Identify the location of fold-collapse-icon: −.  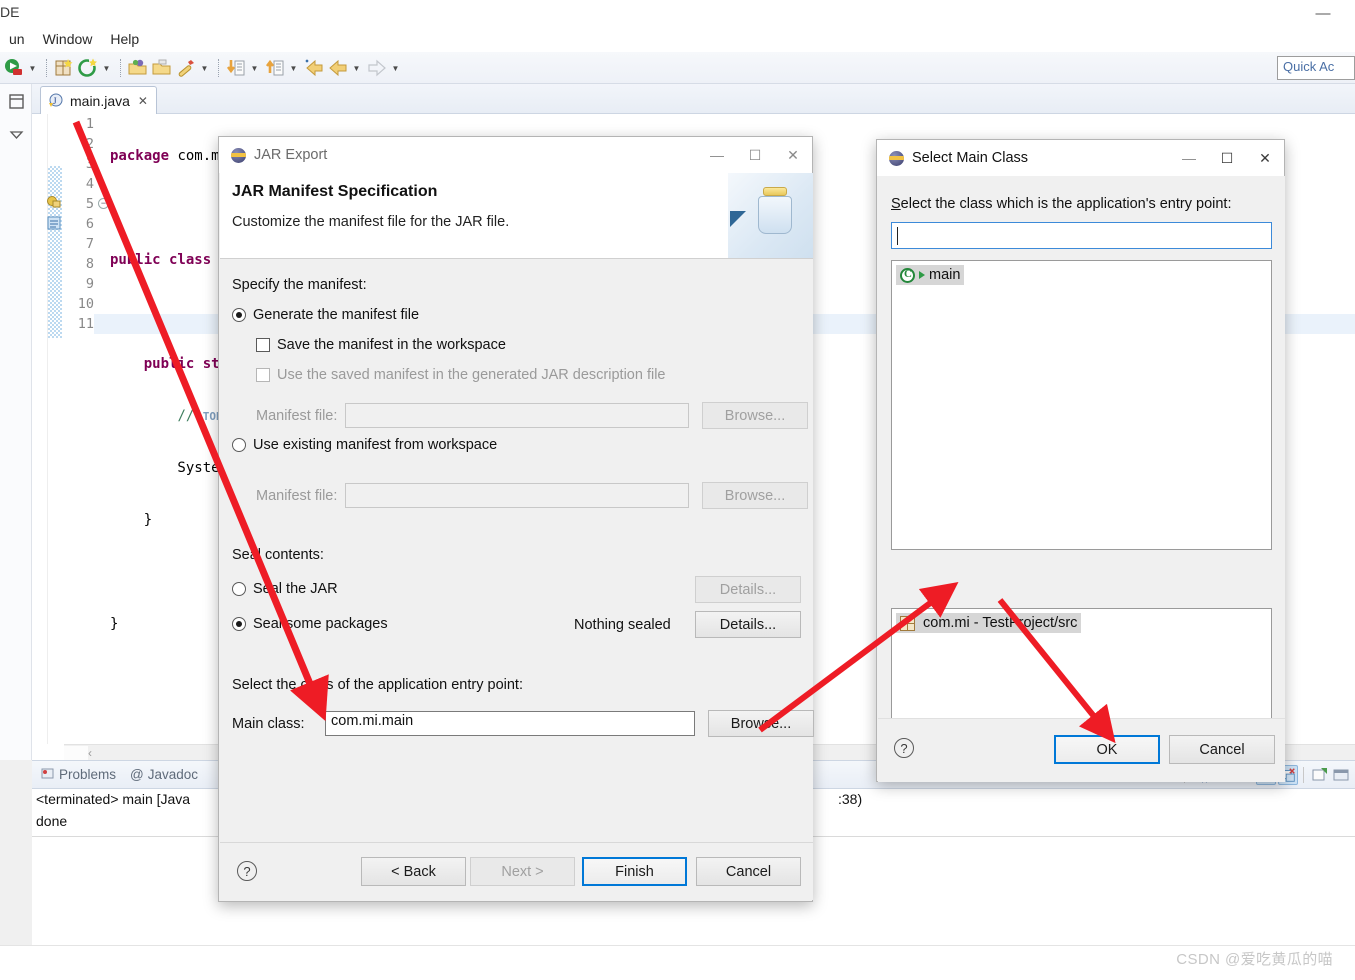
(103, 203).